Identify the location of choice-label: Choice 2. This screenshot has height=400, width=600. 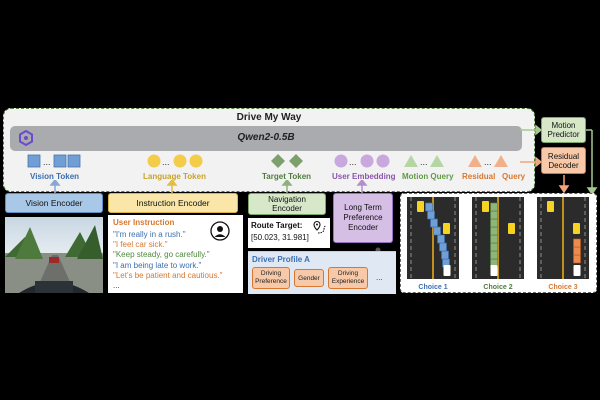
(497, 287).